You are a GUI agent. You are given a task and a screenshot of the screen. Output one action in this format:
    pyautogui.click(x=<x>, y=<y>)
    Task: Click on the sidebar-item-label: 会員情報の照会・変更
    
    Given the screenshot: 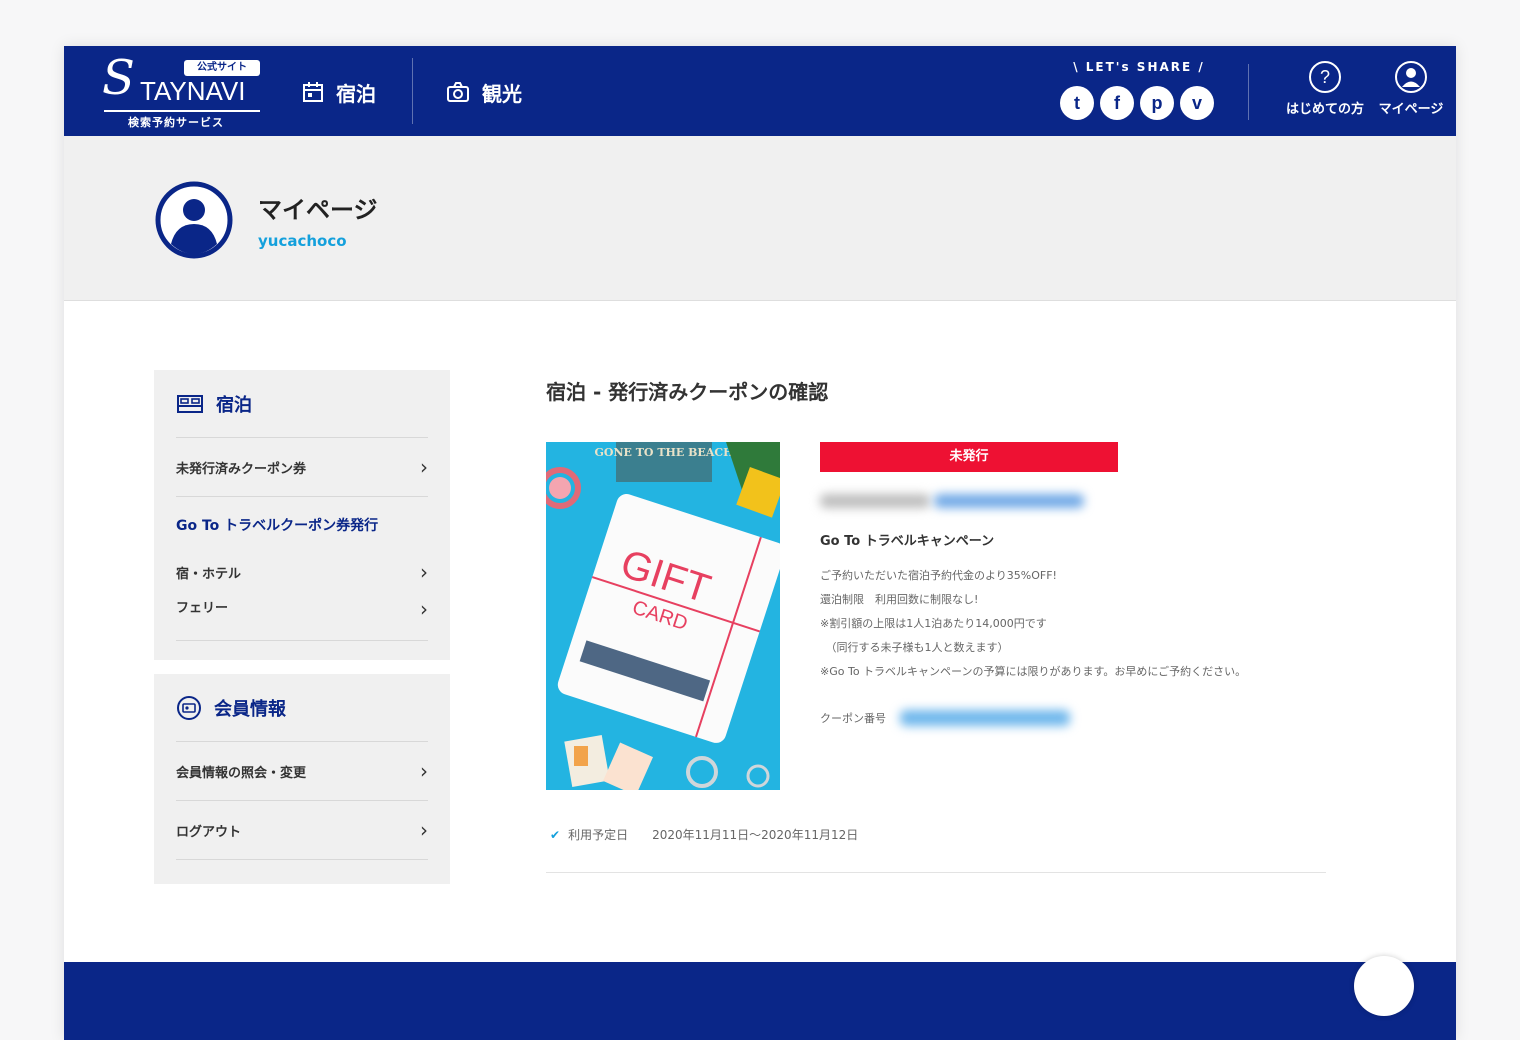 What is the action you would take?
    pyautogui.click(x=241, y=773)
    